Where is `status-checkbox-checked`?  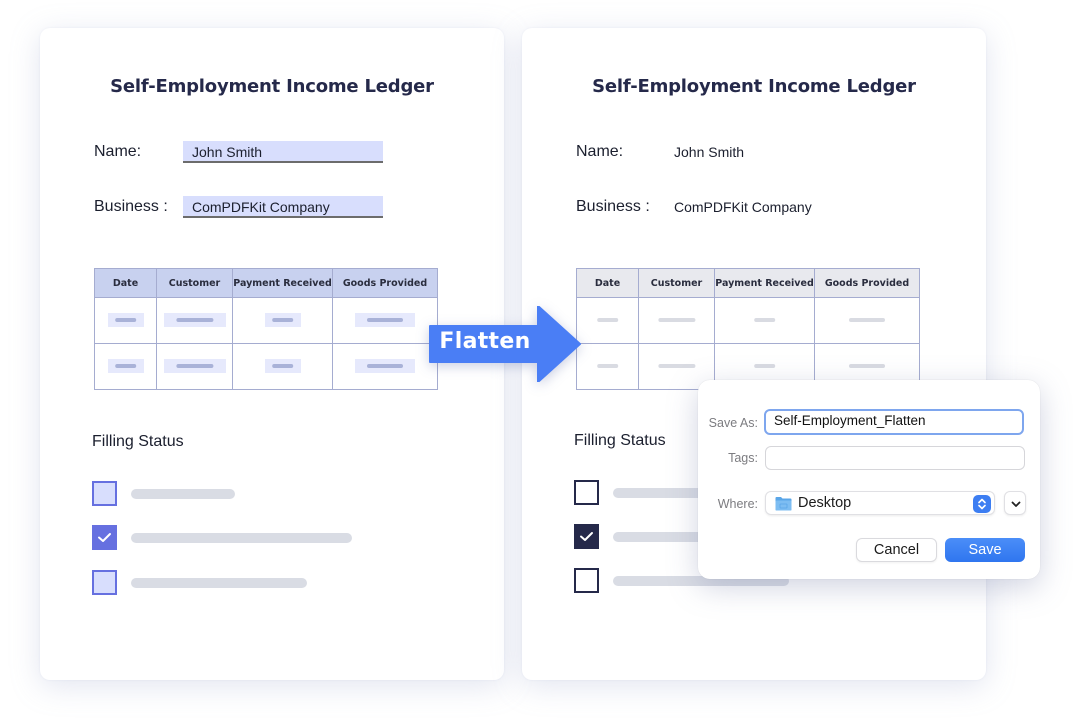 status-checkbox-checked is located at coordinates (104, 537).